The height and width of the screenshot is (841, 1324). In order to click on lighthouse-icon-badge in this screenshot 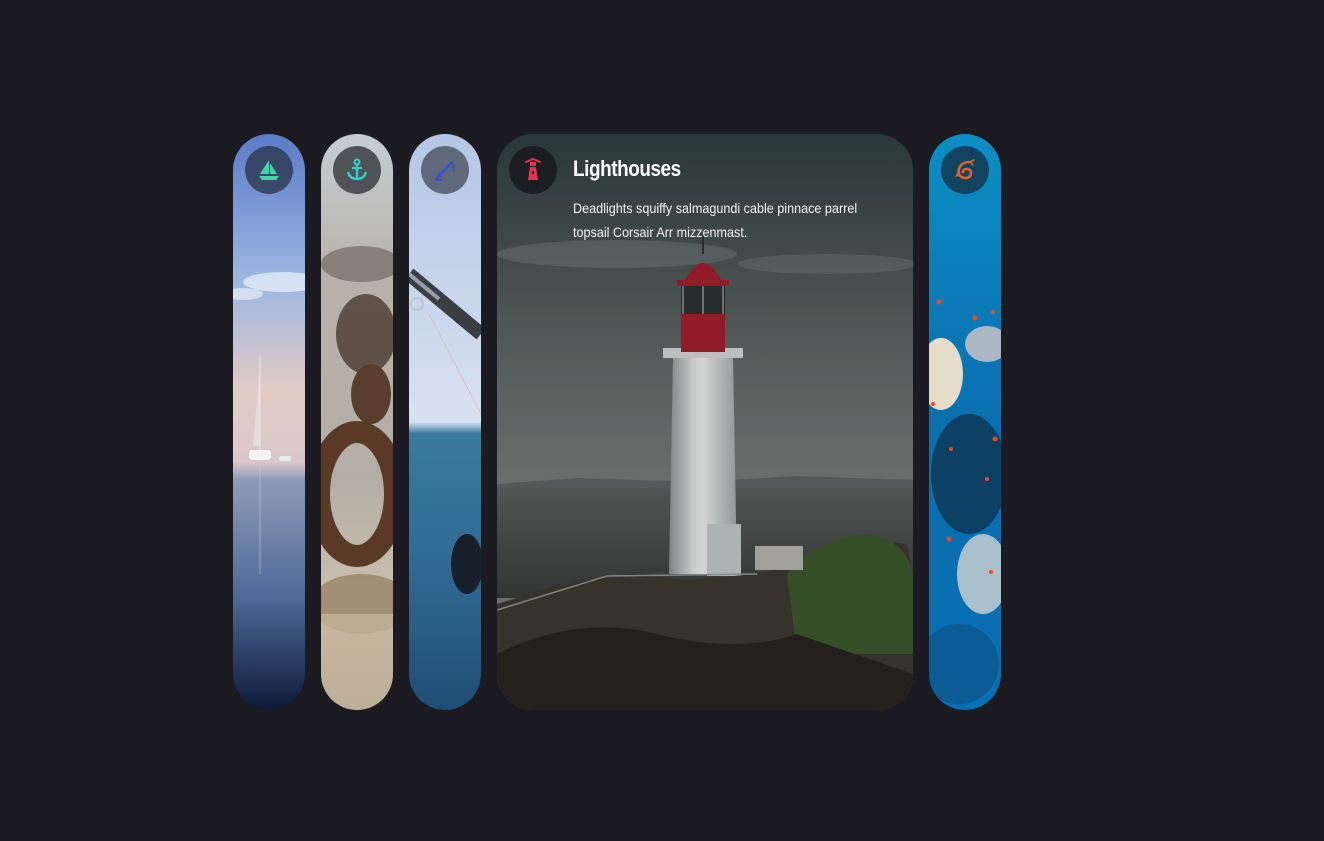, I will do `click(533, 170)`.